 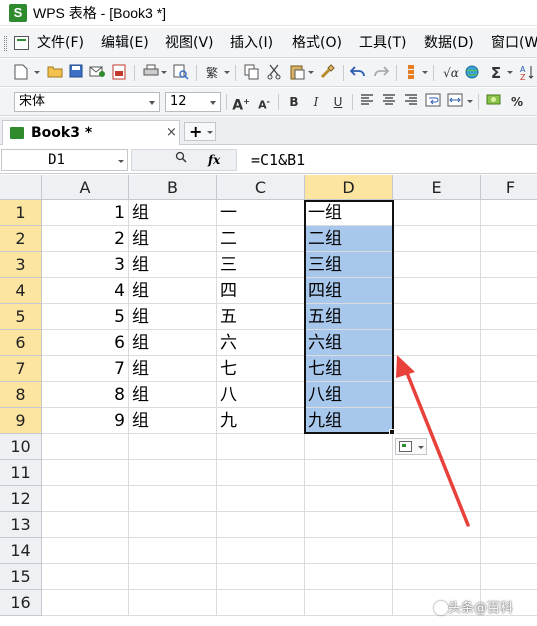 I want to click on cell-e14, so click(x=437, y=551).